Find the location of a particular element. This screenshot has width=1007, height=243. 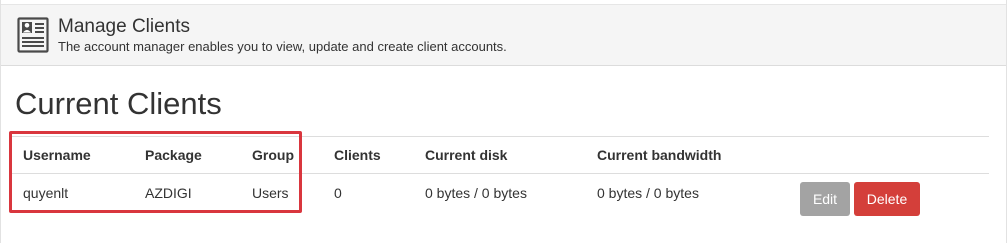

cell-current-bandwidth: 0 bytes / 0 bytes is located at coordinates (648, 193).